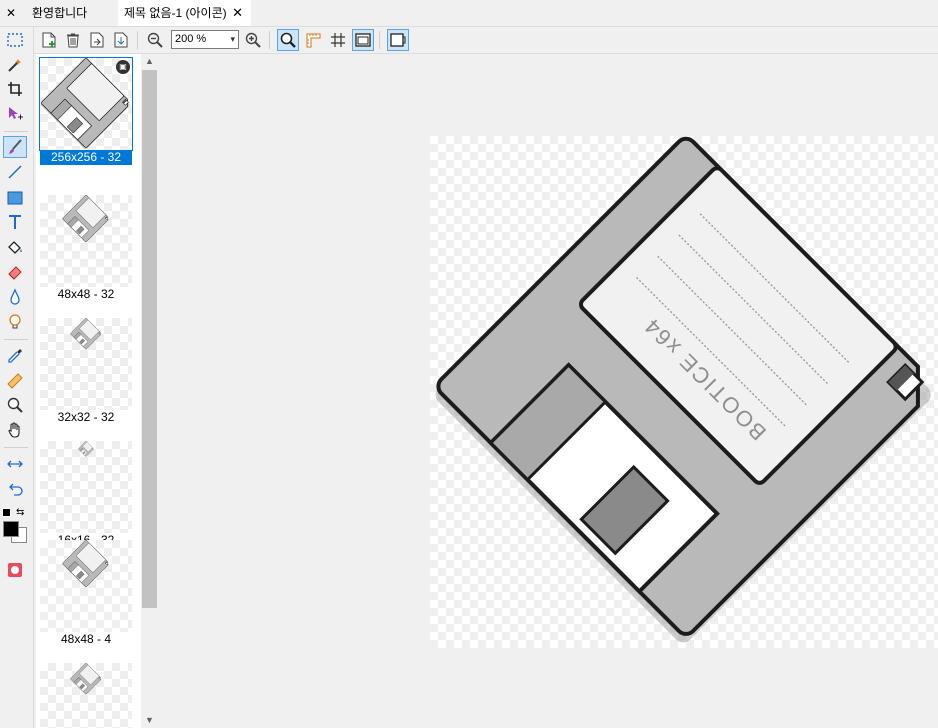  I want to click on thumbnail-label: 256x256 - 32, so click(86, 157).